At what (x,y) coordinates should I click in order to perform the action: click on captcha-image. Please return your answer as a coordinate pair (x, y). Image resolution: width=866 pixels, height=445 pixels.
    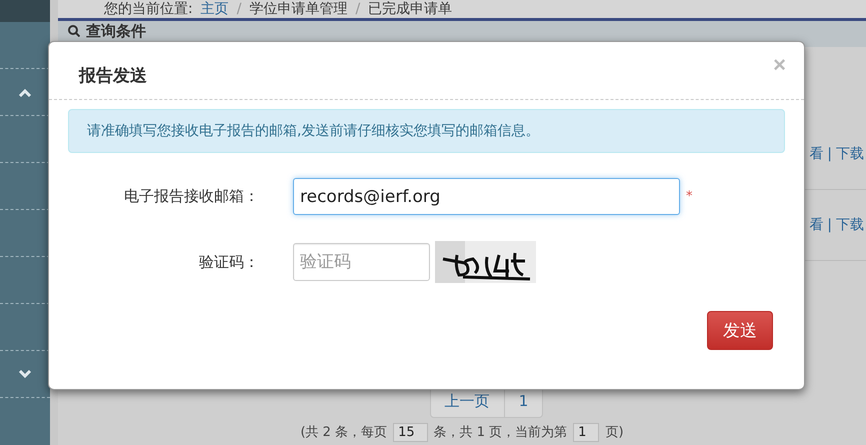
    Looking at the image, I should click on (485, 262).